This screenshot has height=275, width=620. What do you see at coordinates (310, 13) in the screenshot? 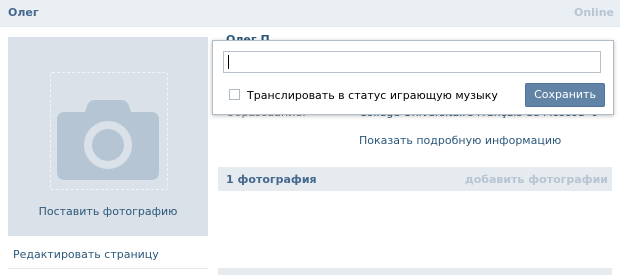
I see `top-bar: Олег Online` at bounding box center [310, 13].